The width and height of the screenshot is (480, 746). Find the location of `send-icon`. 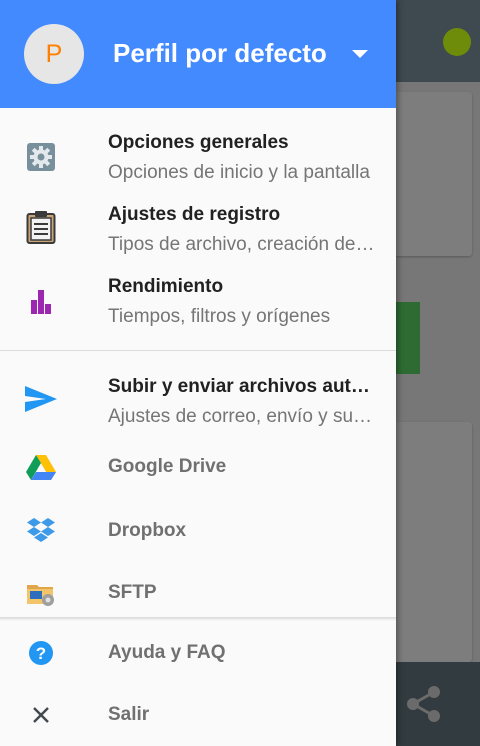

send-icon is located at coordinates (41, 399).